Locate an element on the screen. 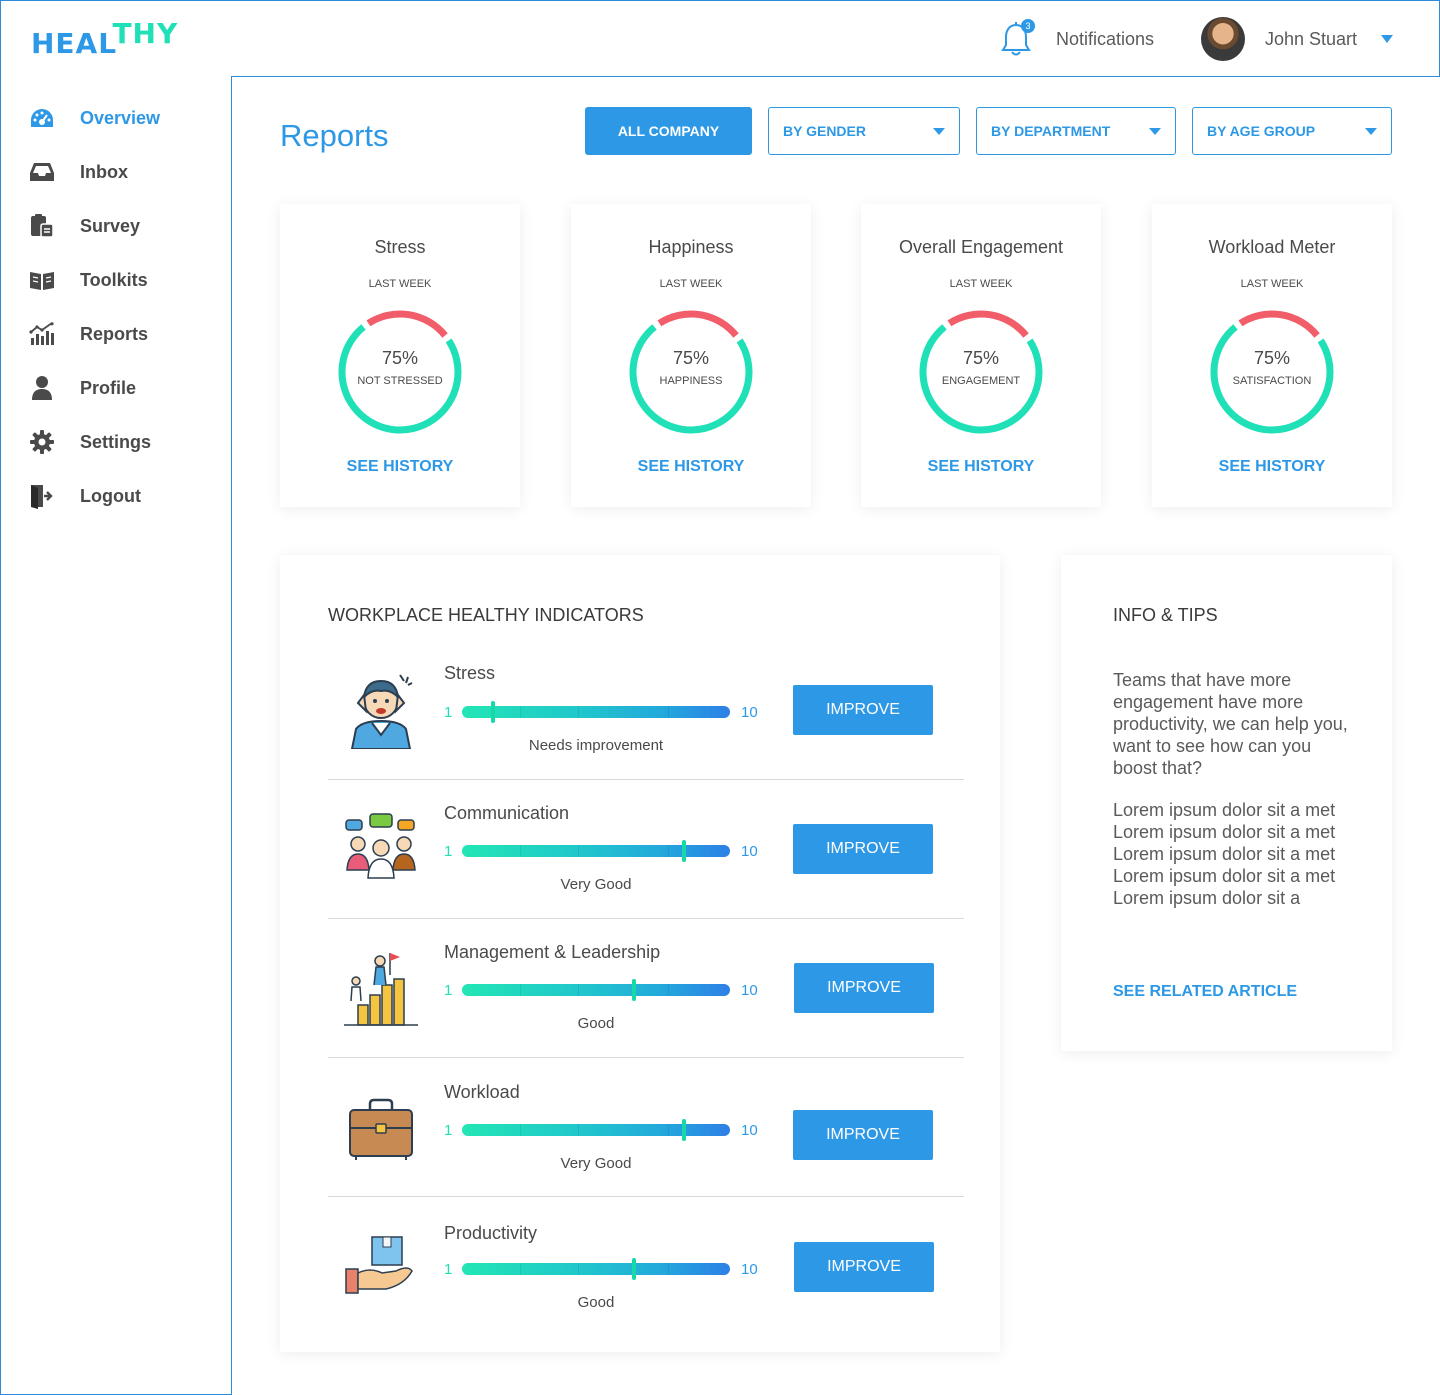  filter-by-age-group-dropdown: BY AGE GROUP is located at coordinates (1292, 131).